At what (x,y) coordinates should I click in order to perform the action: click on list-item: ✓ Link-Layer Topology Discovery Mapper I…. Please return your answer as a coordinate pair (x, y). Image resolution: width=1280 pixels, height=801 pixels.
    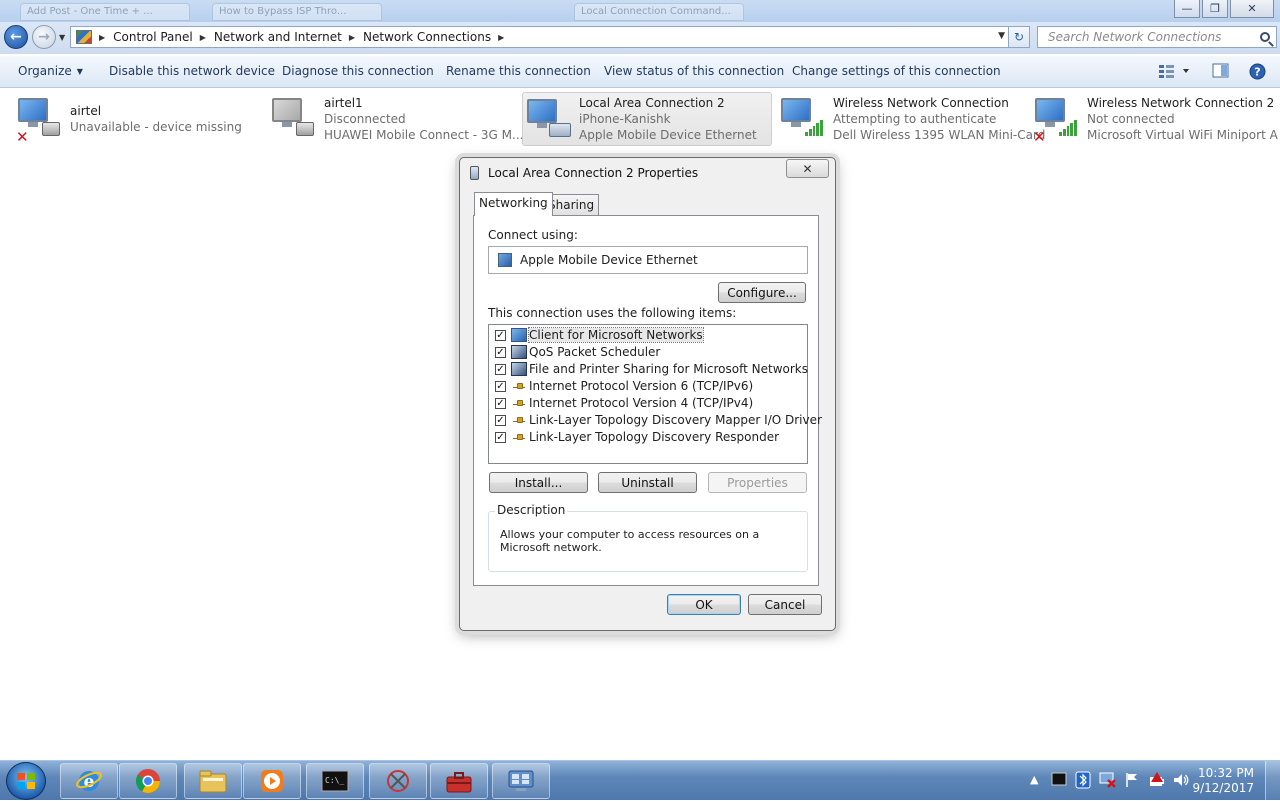
    Looking at the image, I should click on (658, 420).